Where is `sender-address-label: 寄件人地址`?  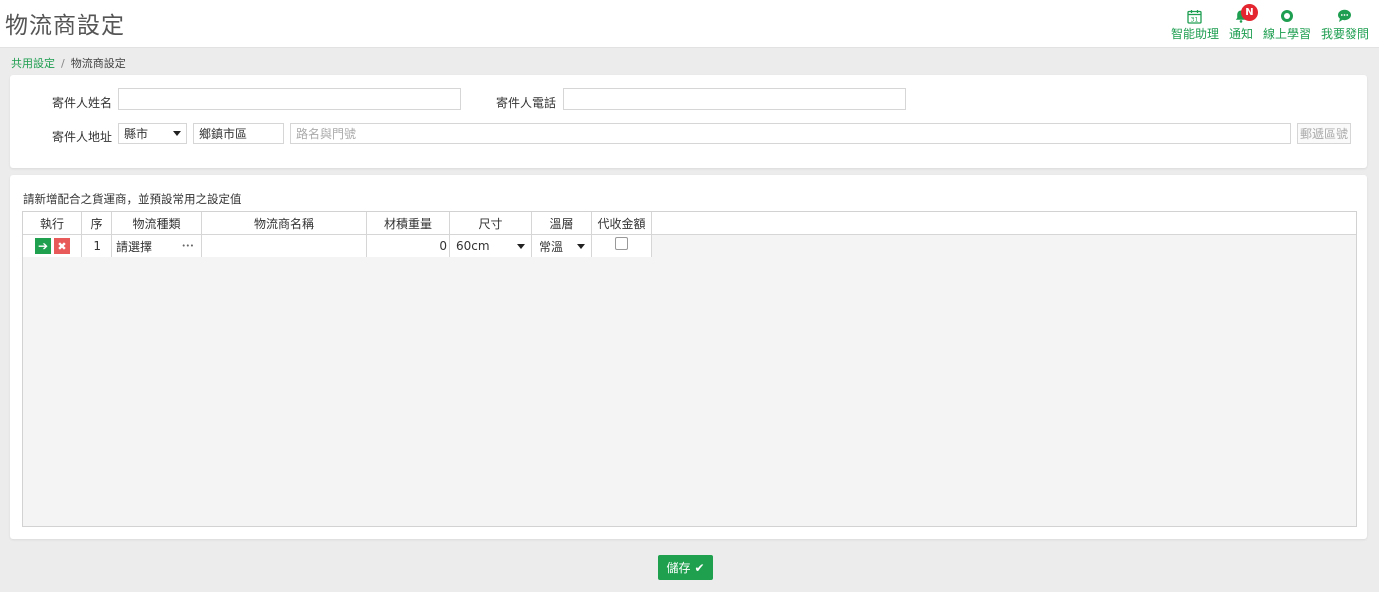
sender-address-label: 寄件人地址 is located at coordinates (82, 137).